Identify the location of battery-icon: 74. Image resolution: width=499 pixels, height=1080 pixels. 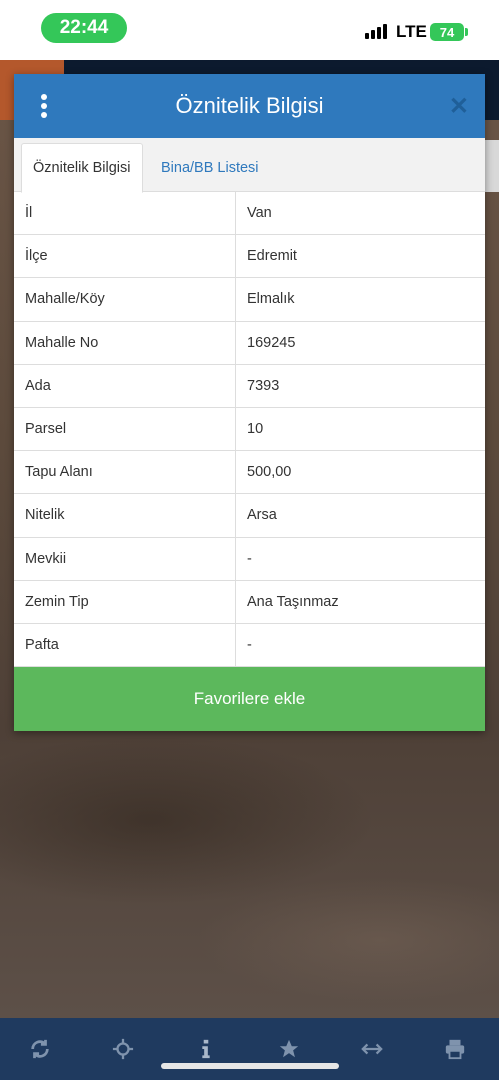
(447, 32).